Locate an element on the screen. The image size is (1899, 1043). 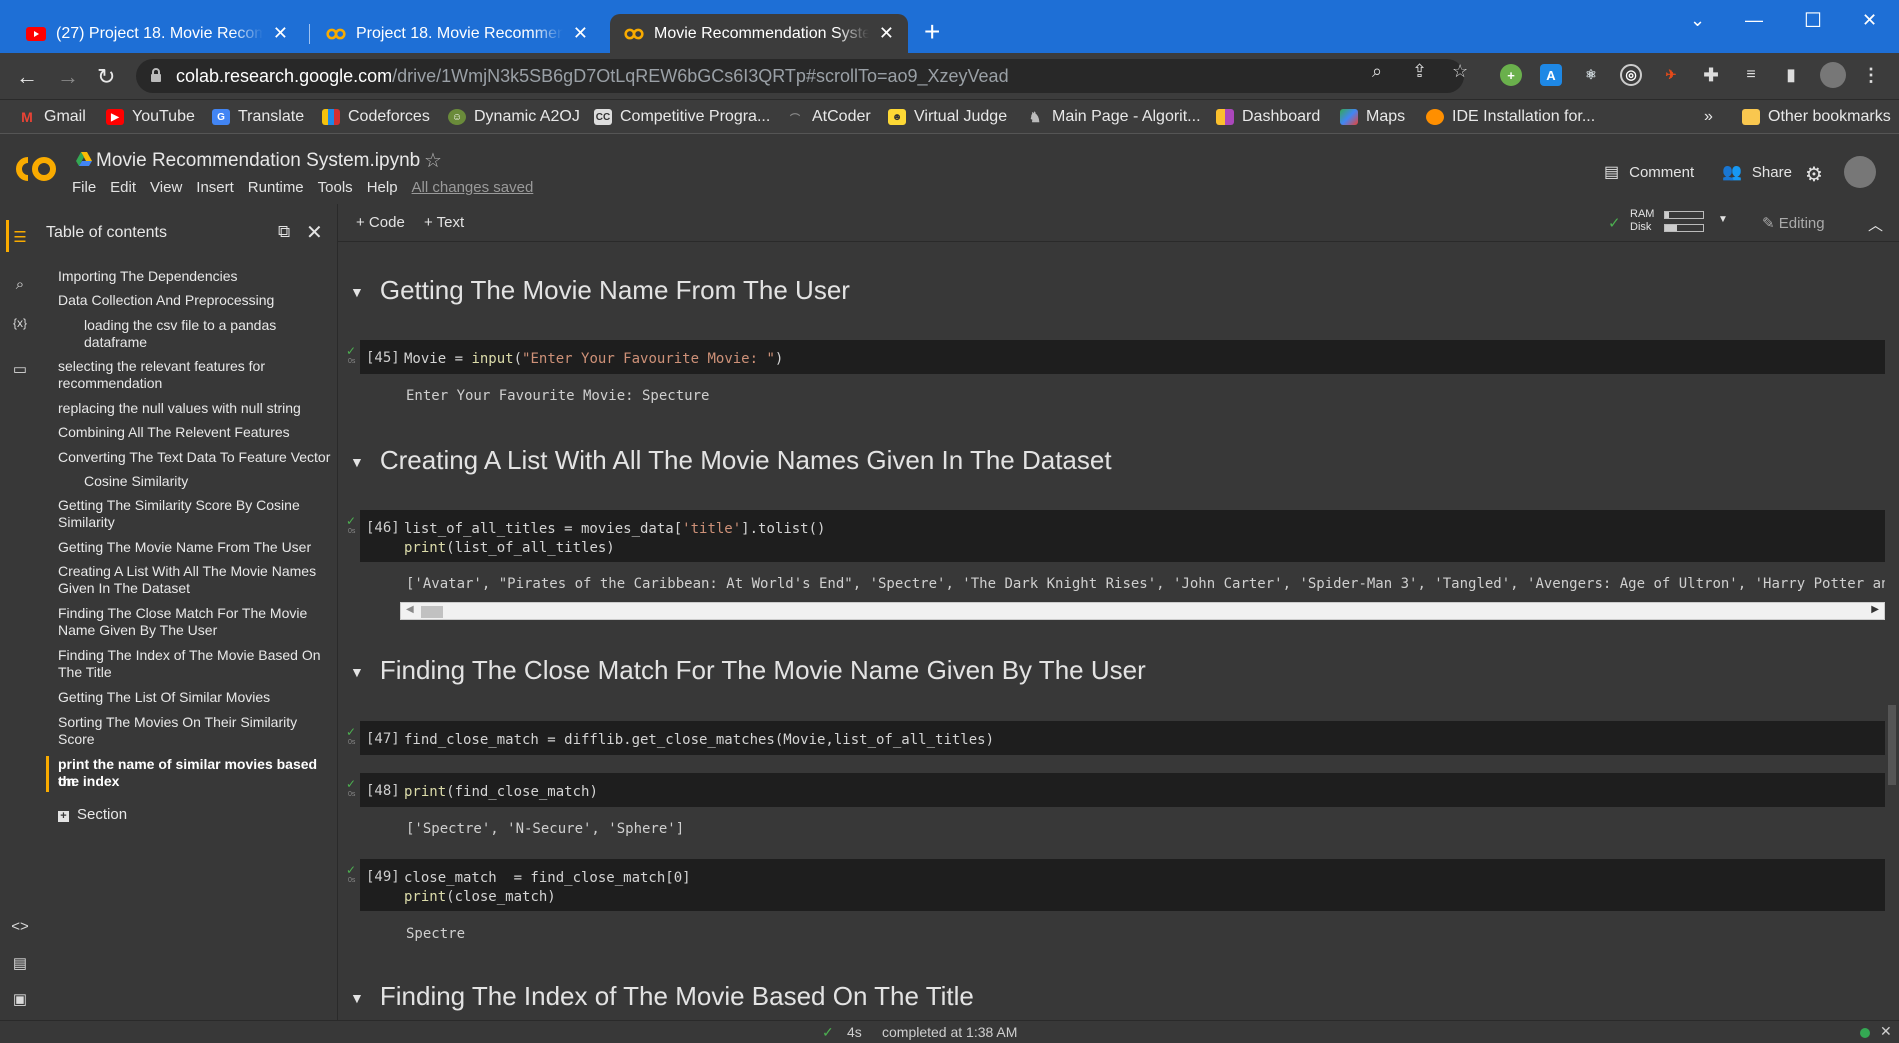
other-bookmarks: Other bookmarks is located at coordinates (1816, 117).